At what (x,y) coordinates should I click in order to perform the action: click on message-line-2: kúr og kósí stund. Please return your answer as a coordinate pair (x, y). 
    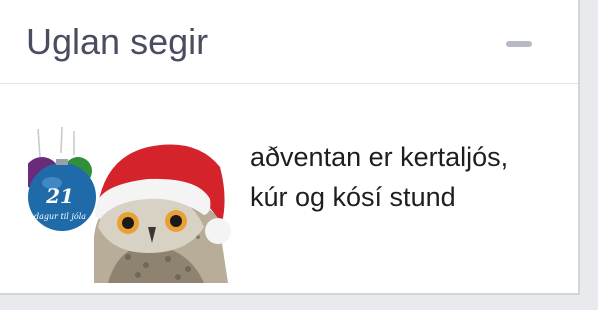
    Looking at the image, I should click on (353, 197).